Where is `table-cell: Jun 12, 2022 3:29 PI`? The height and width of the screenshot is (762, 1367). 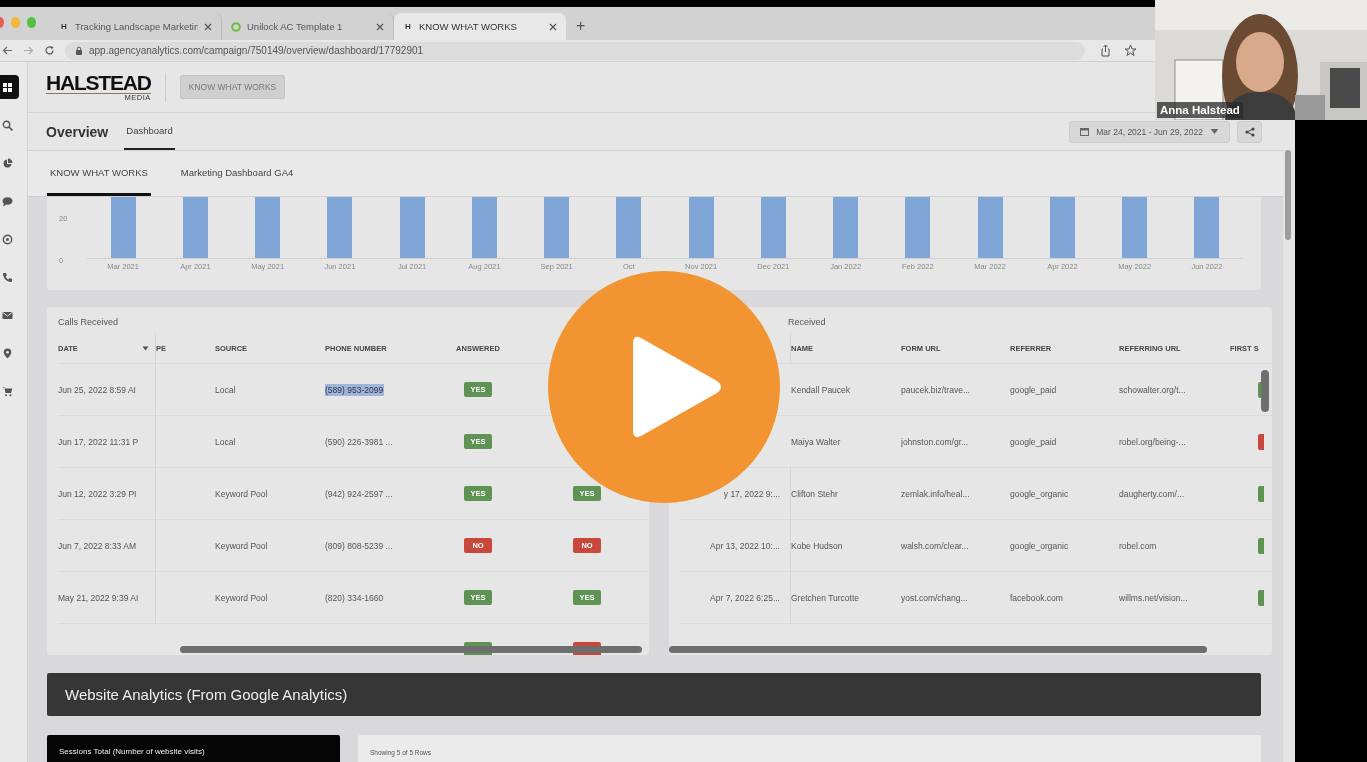 table-cell: Jun 12, 2022 3:29 PI is located at coordinates (97, 493).